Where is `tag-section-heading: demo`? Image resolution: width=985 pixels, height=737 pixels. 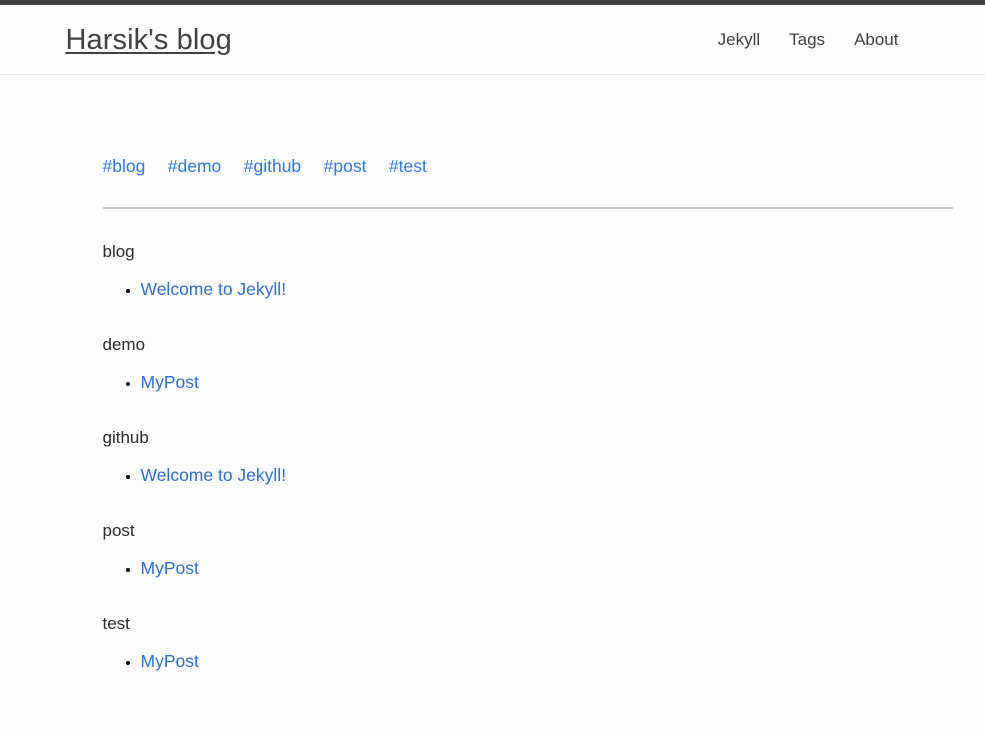
tag-section-heading: demo is located at coordinates (124, 345).